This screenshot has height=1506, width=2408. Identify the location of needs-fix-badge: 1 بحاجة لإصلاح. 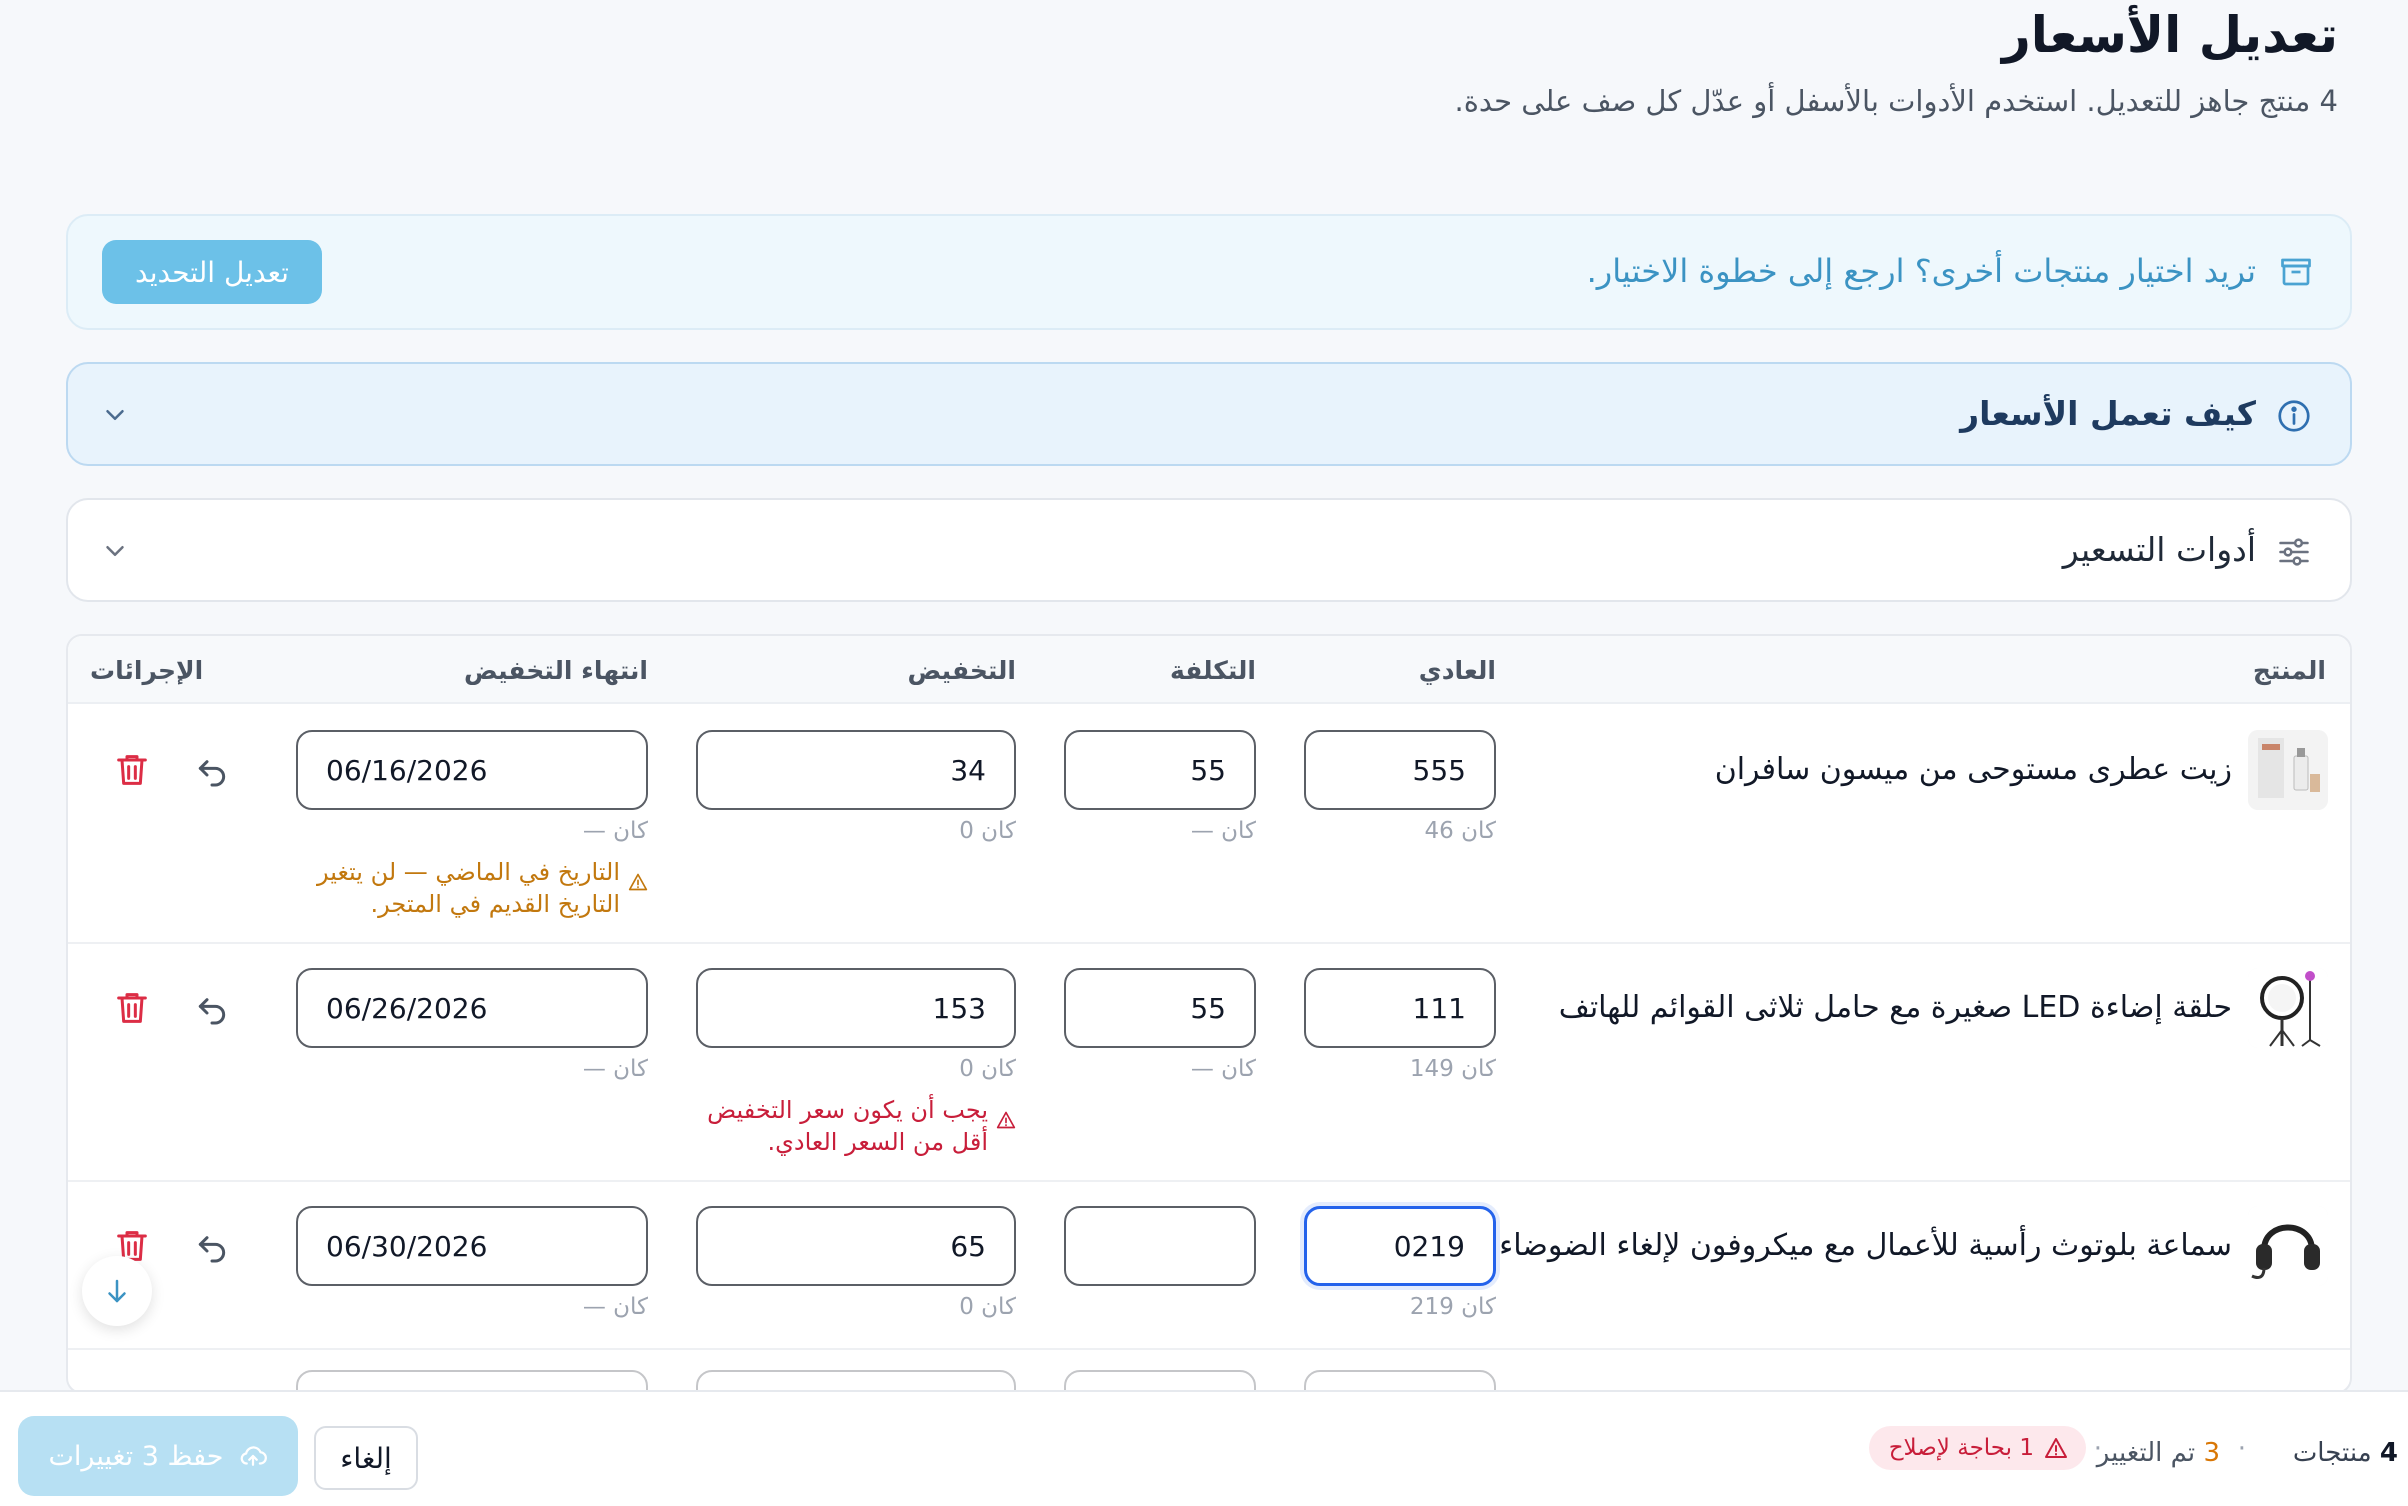
(1977, 1448).